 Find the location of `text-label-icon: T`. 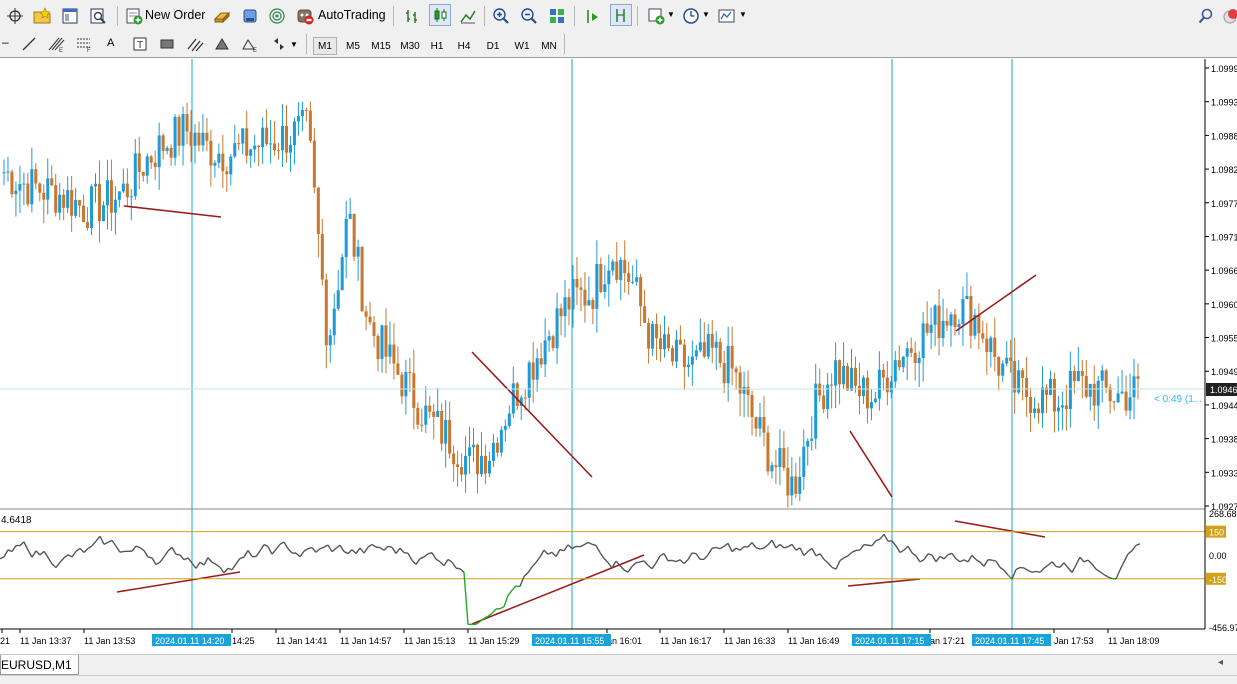

text-label-icon: T is located at coordinates (140, 44).